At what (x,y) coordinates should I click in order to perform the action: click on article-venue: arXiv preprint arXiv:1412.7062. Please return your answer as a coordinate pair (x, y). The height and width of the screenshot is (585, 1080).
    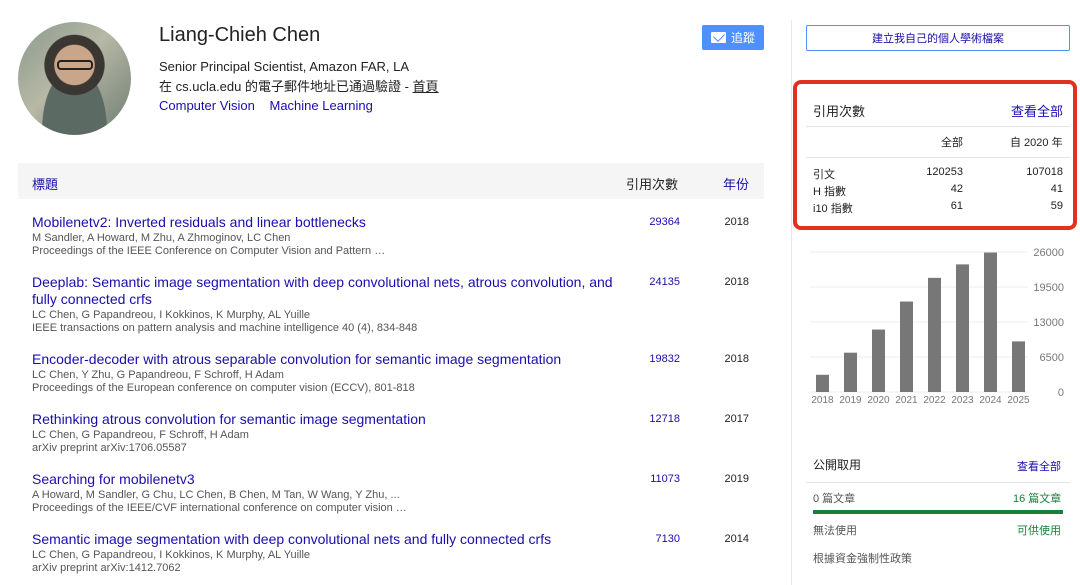
    Looking at the image, I should click on (106, 568).